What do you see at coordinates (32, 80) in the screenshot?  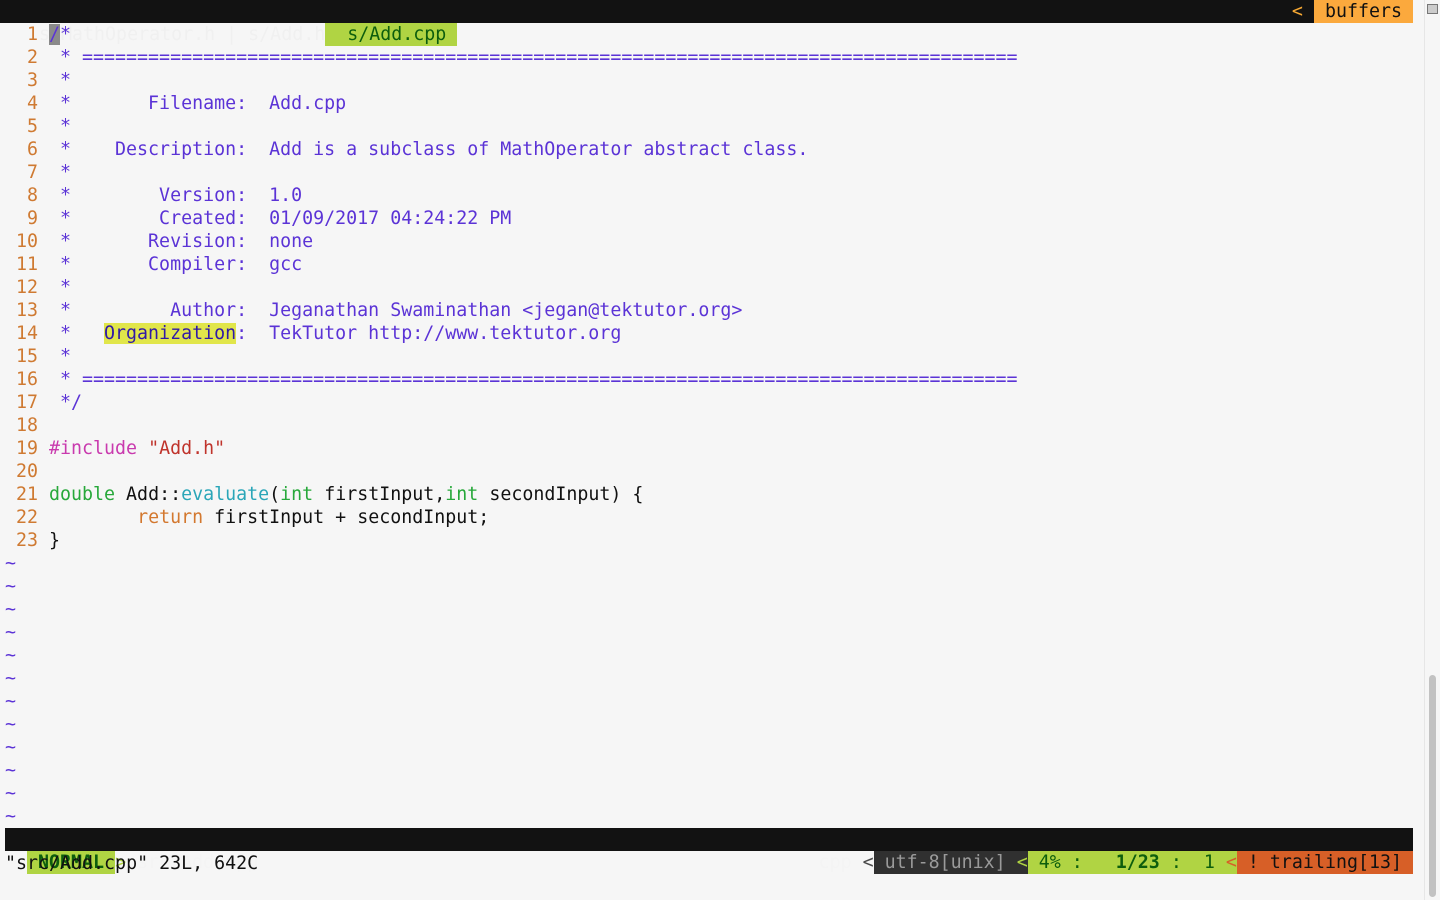 I see `line-number: 3` at bounding box center [32, 80].